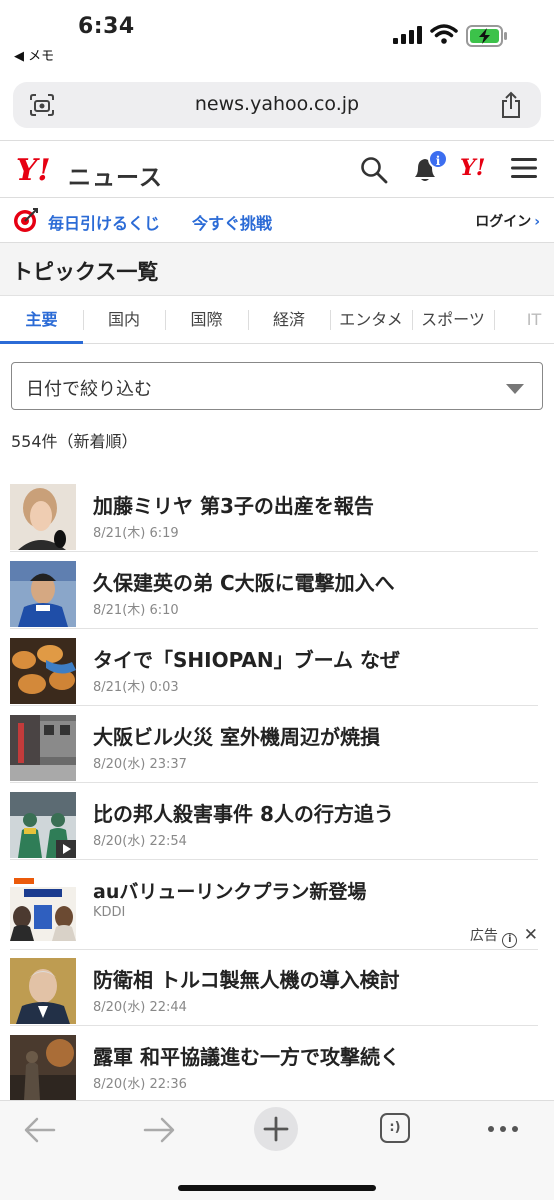  Describe the element at coordinates (453, 320) in the screenshot. I see `tab-sports: スポーツ` at that location.